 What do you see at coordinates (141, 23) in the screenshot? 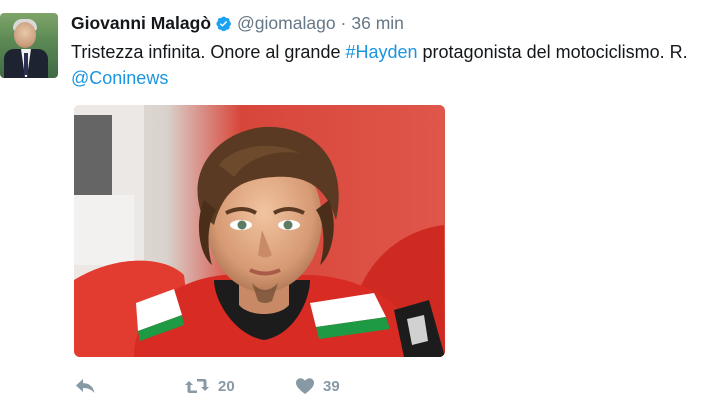
I see `author-name: Giovanni Malagò` at bounding box center [141, 23].